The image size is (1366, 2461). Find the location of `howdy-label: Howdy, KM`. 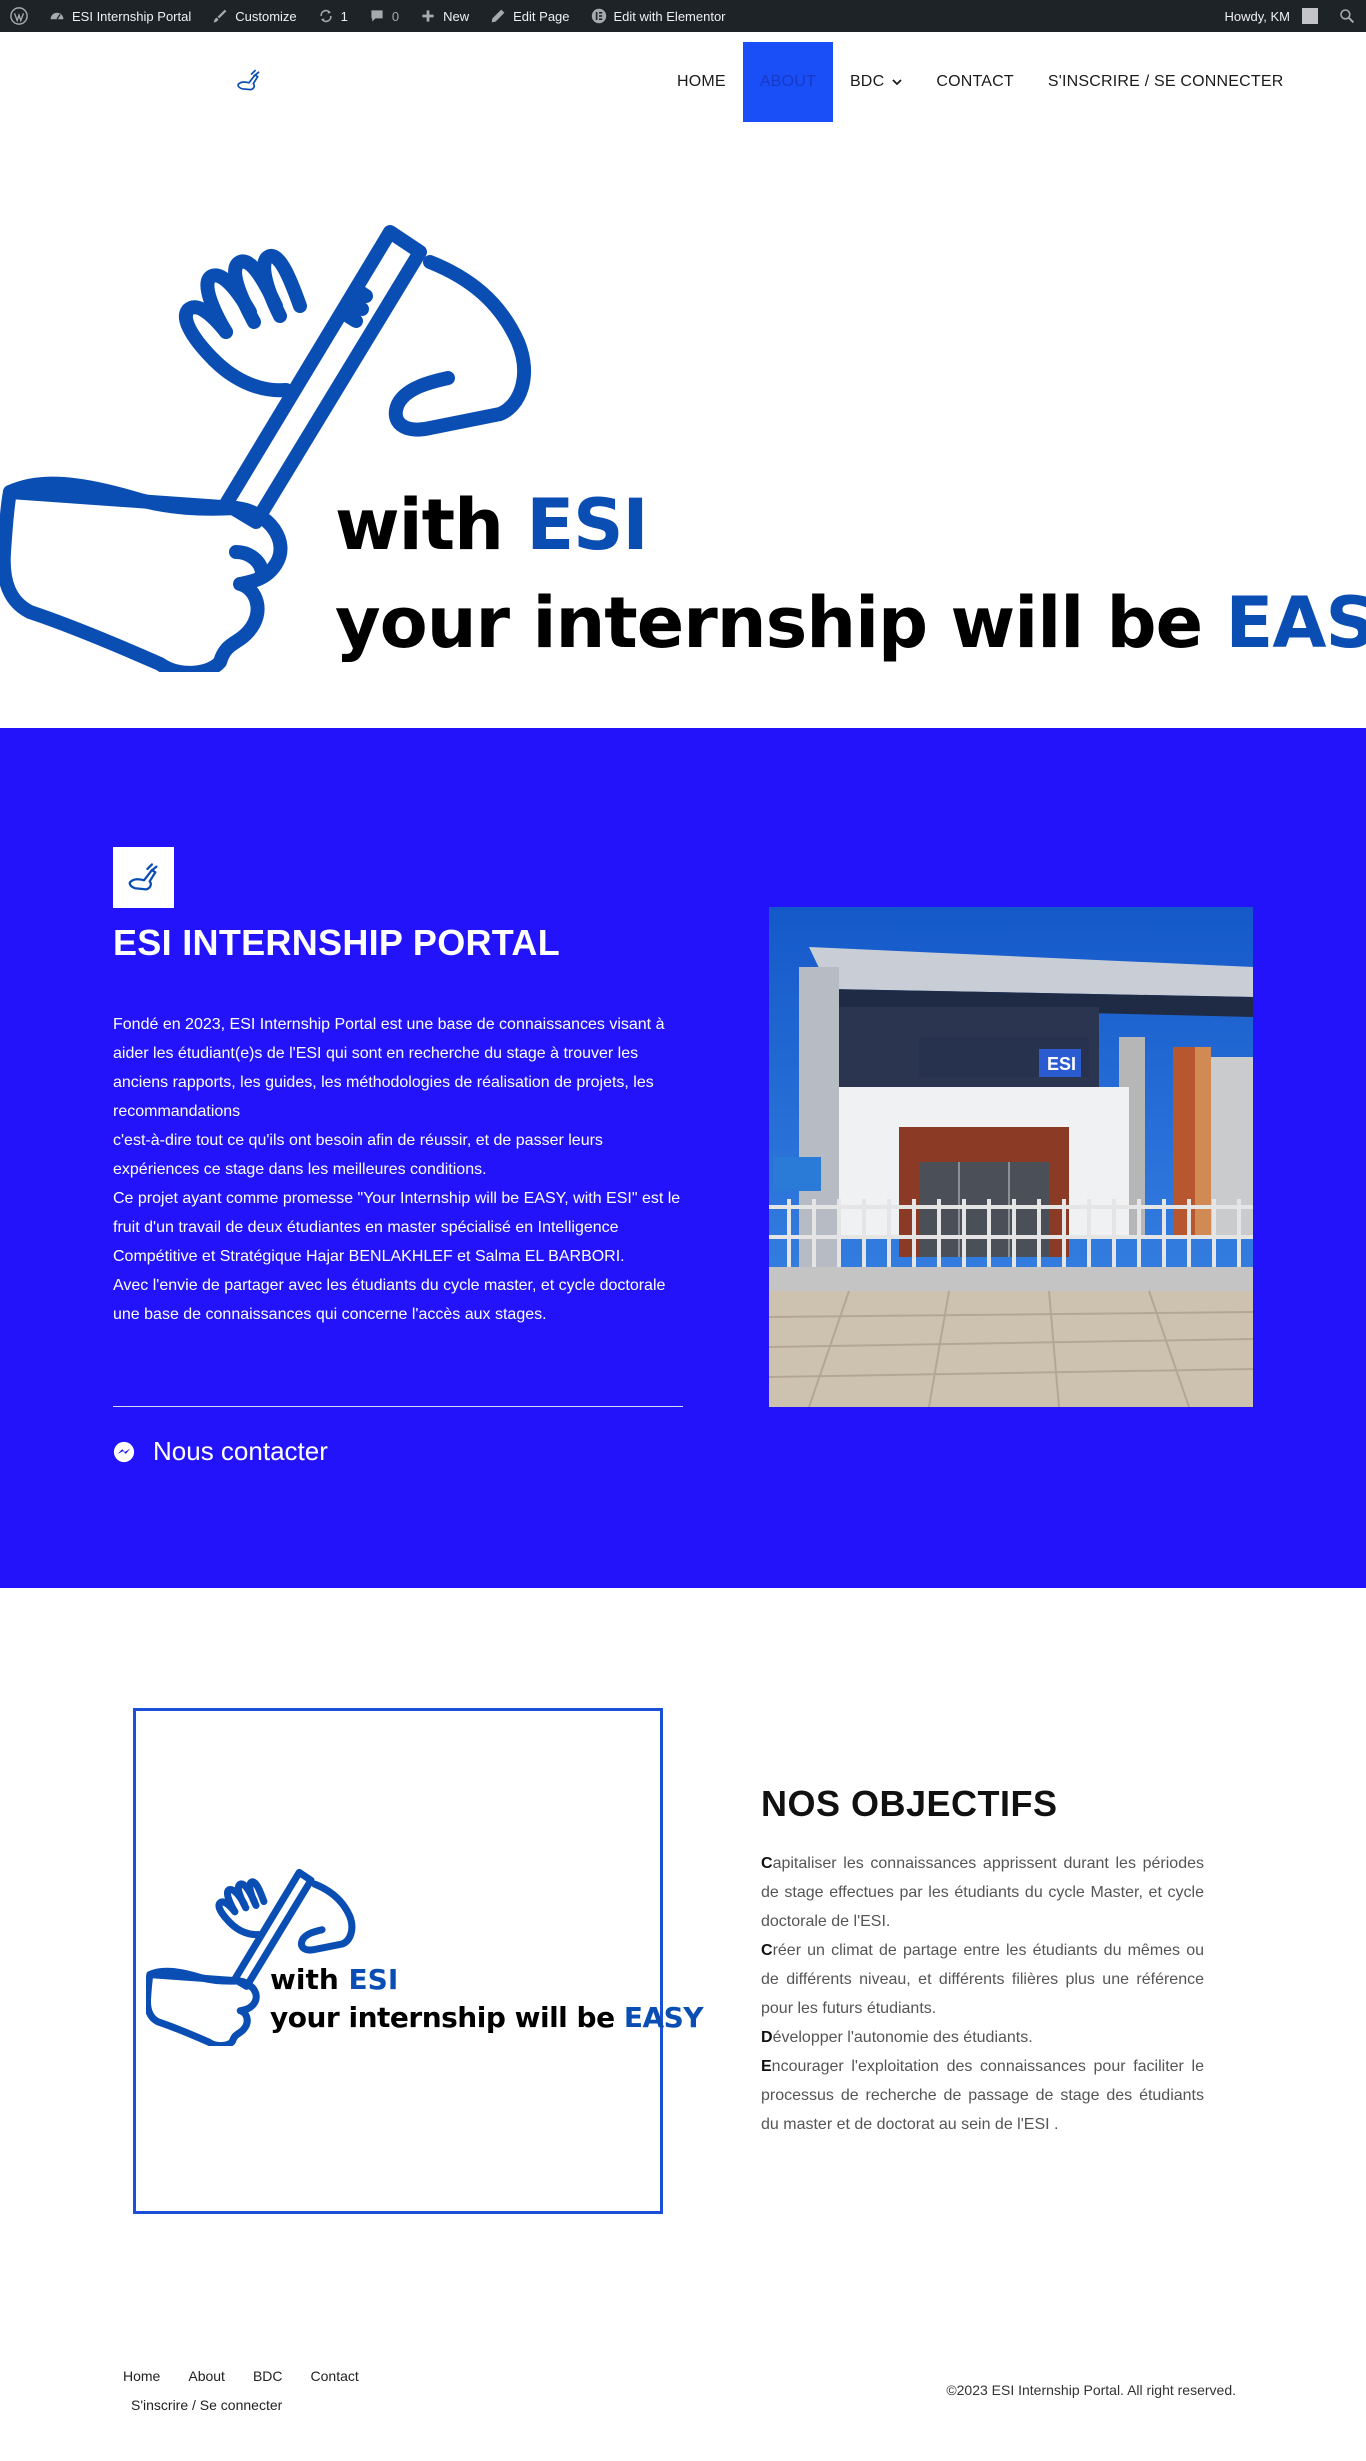

howdy-label: Howdy, KM is located at coordinates (1257, 16).